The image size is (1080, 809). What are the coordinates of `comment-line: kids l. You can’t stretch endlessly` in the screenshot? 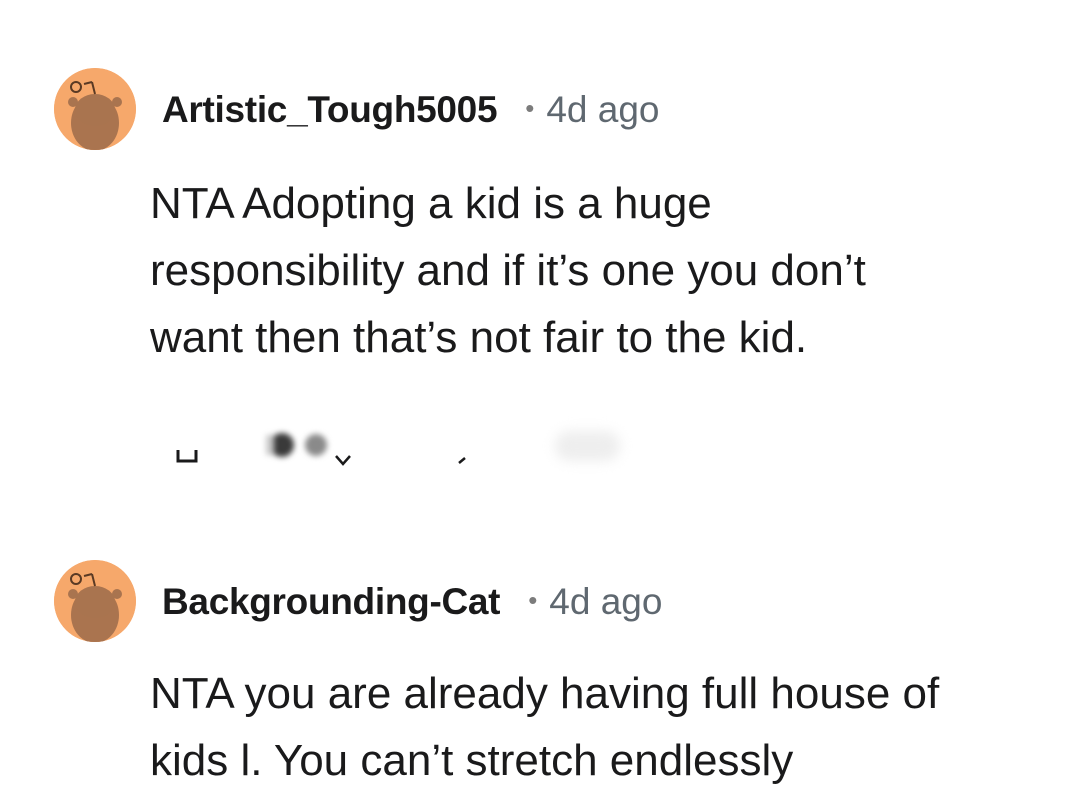 It's located at (472, 760).